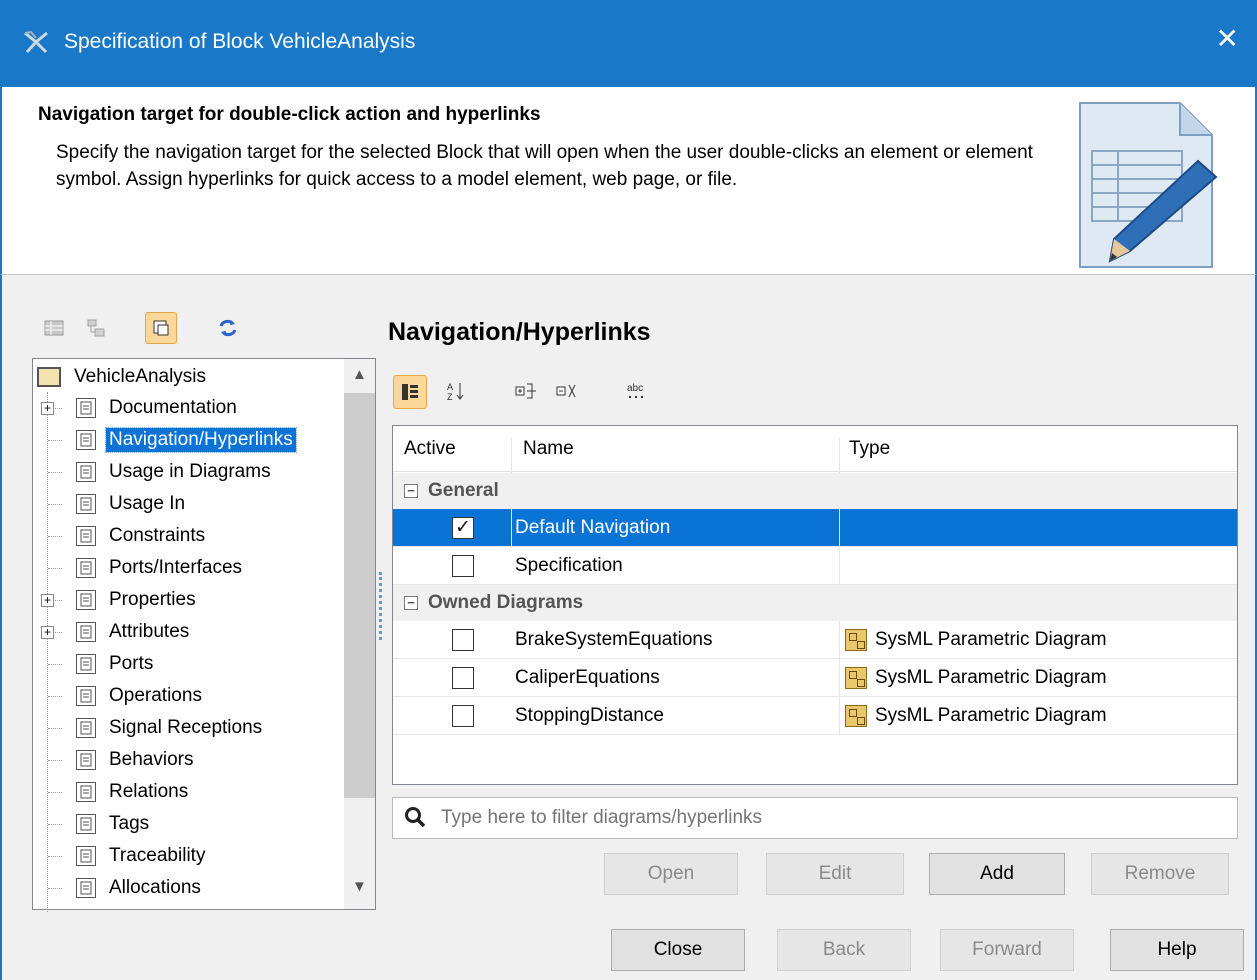 This screenshot has width=1257, height=980. What do you see at coordinates (96, 328) in the screenshot?
I see `tree-view-icon` at bounding box center [96, 328].